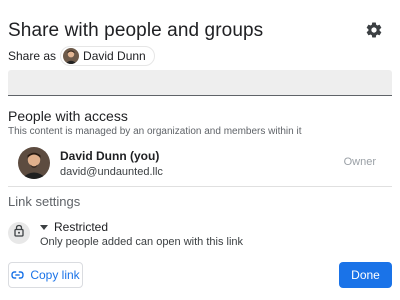  What do you see at coordinates (55, 275) in the screenshot?
I see `copy-link-label: Copy link` at bounding box center [55, 275].